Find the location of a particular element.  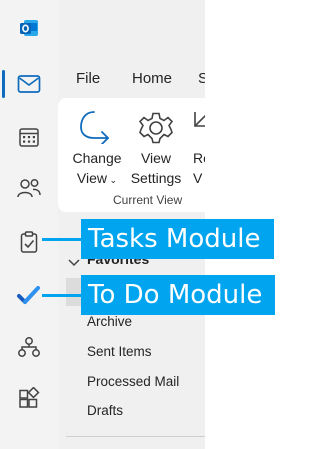

calendar-icon is located at coordinates (29, 137).